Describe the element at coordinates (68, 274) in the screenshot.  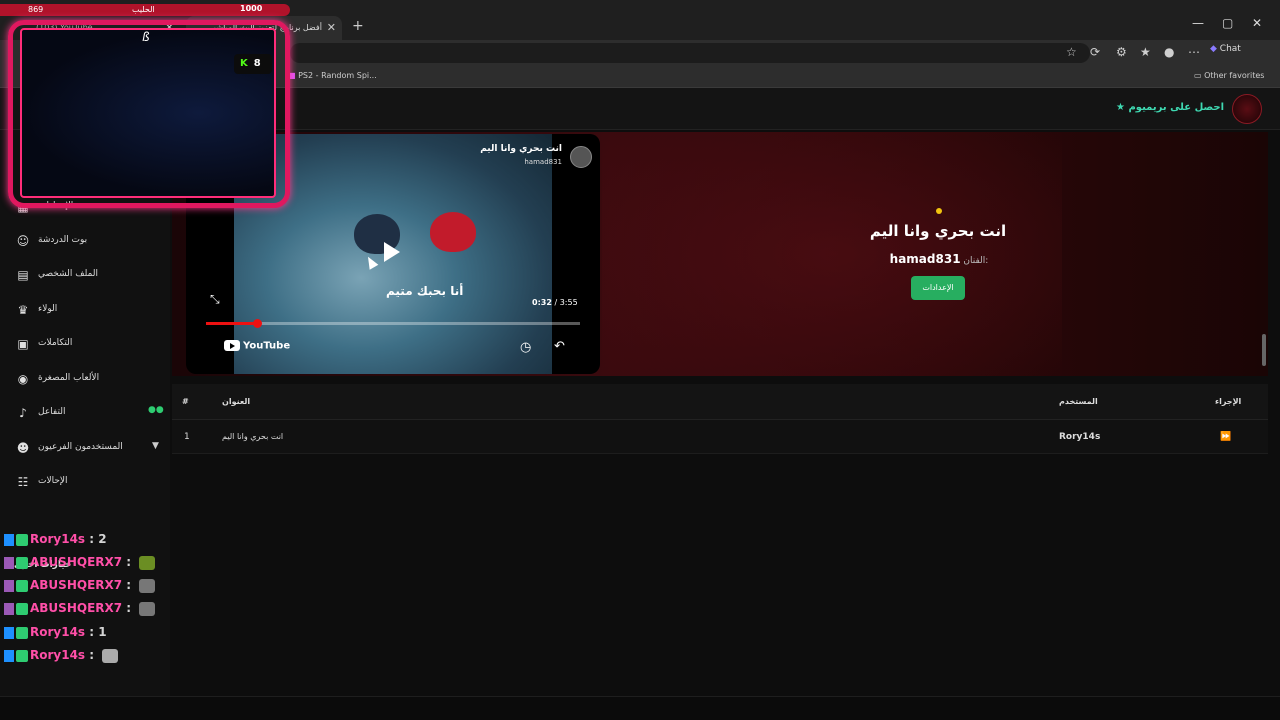
I see `sidebar-item-label: الملف الشخصي` at that location.